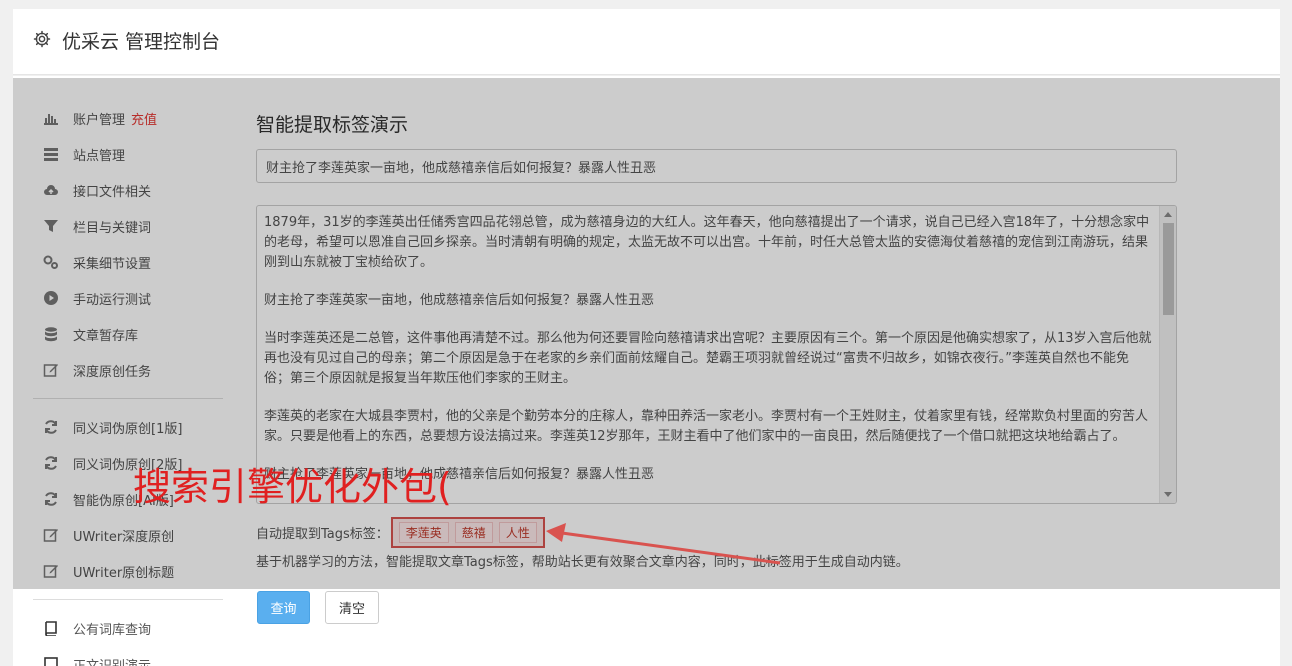  Describe the element at coordinates (292, 487) in the screenshot. I see `watermark-text: 搜索引擎优化外包(` at that location.